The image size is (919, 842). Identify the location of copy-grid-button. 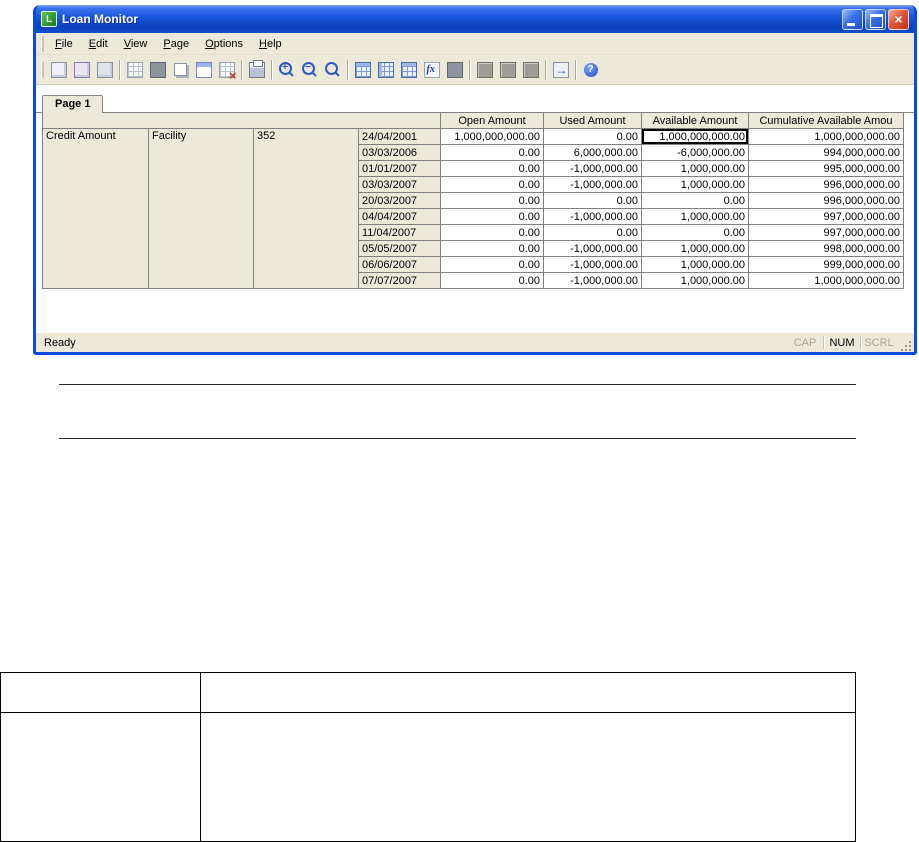
(180, 70).